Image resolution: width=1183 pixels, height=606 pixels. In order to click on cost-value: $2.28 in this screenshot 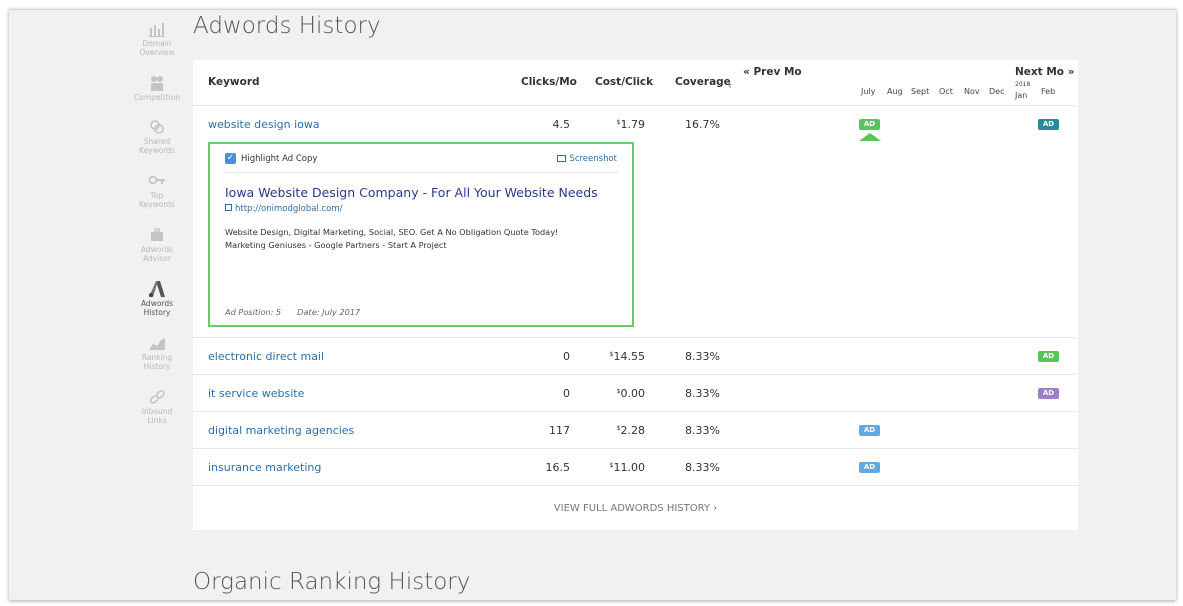, I will do `click(619, 430)`.